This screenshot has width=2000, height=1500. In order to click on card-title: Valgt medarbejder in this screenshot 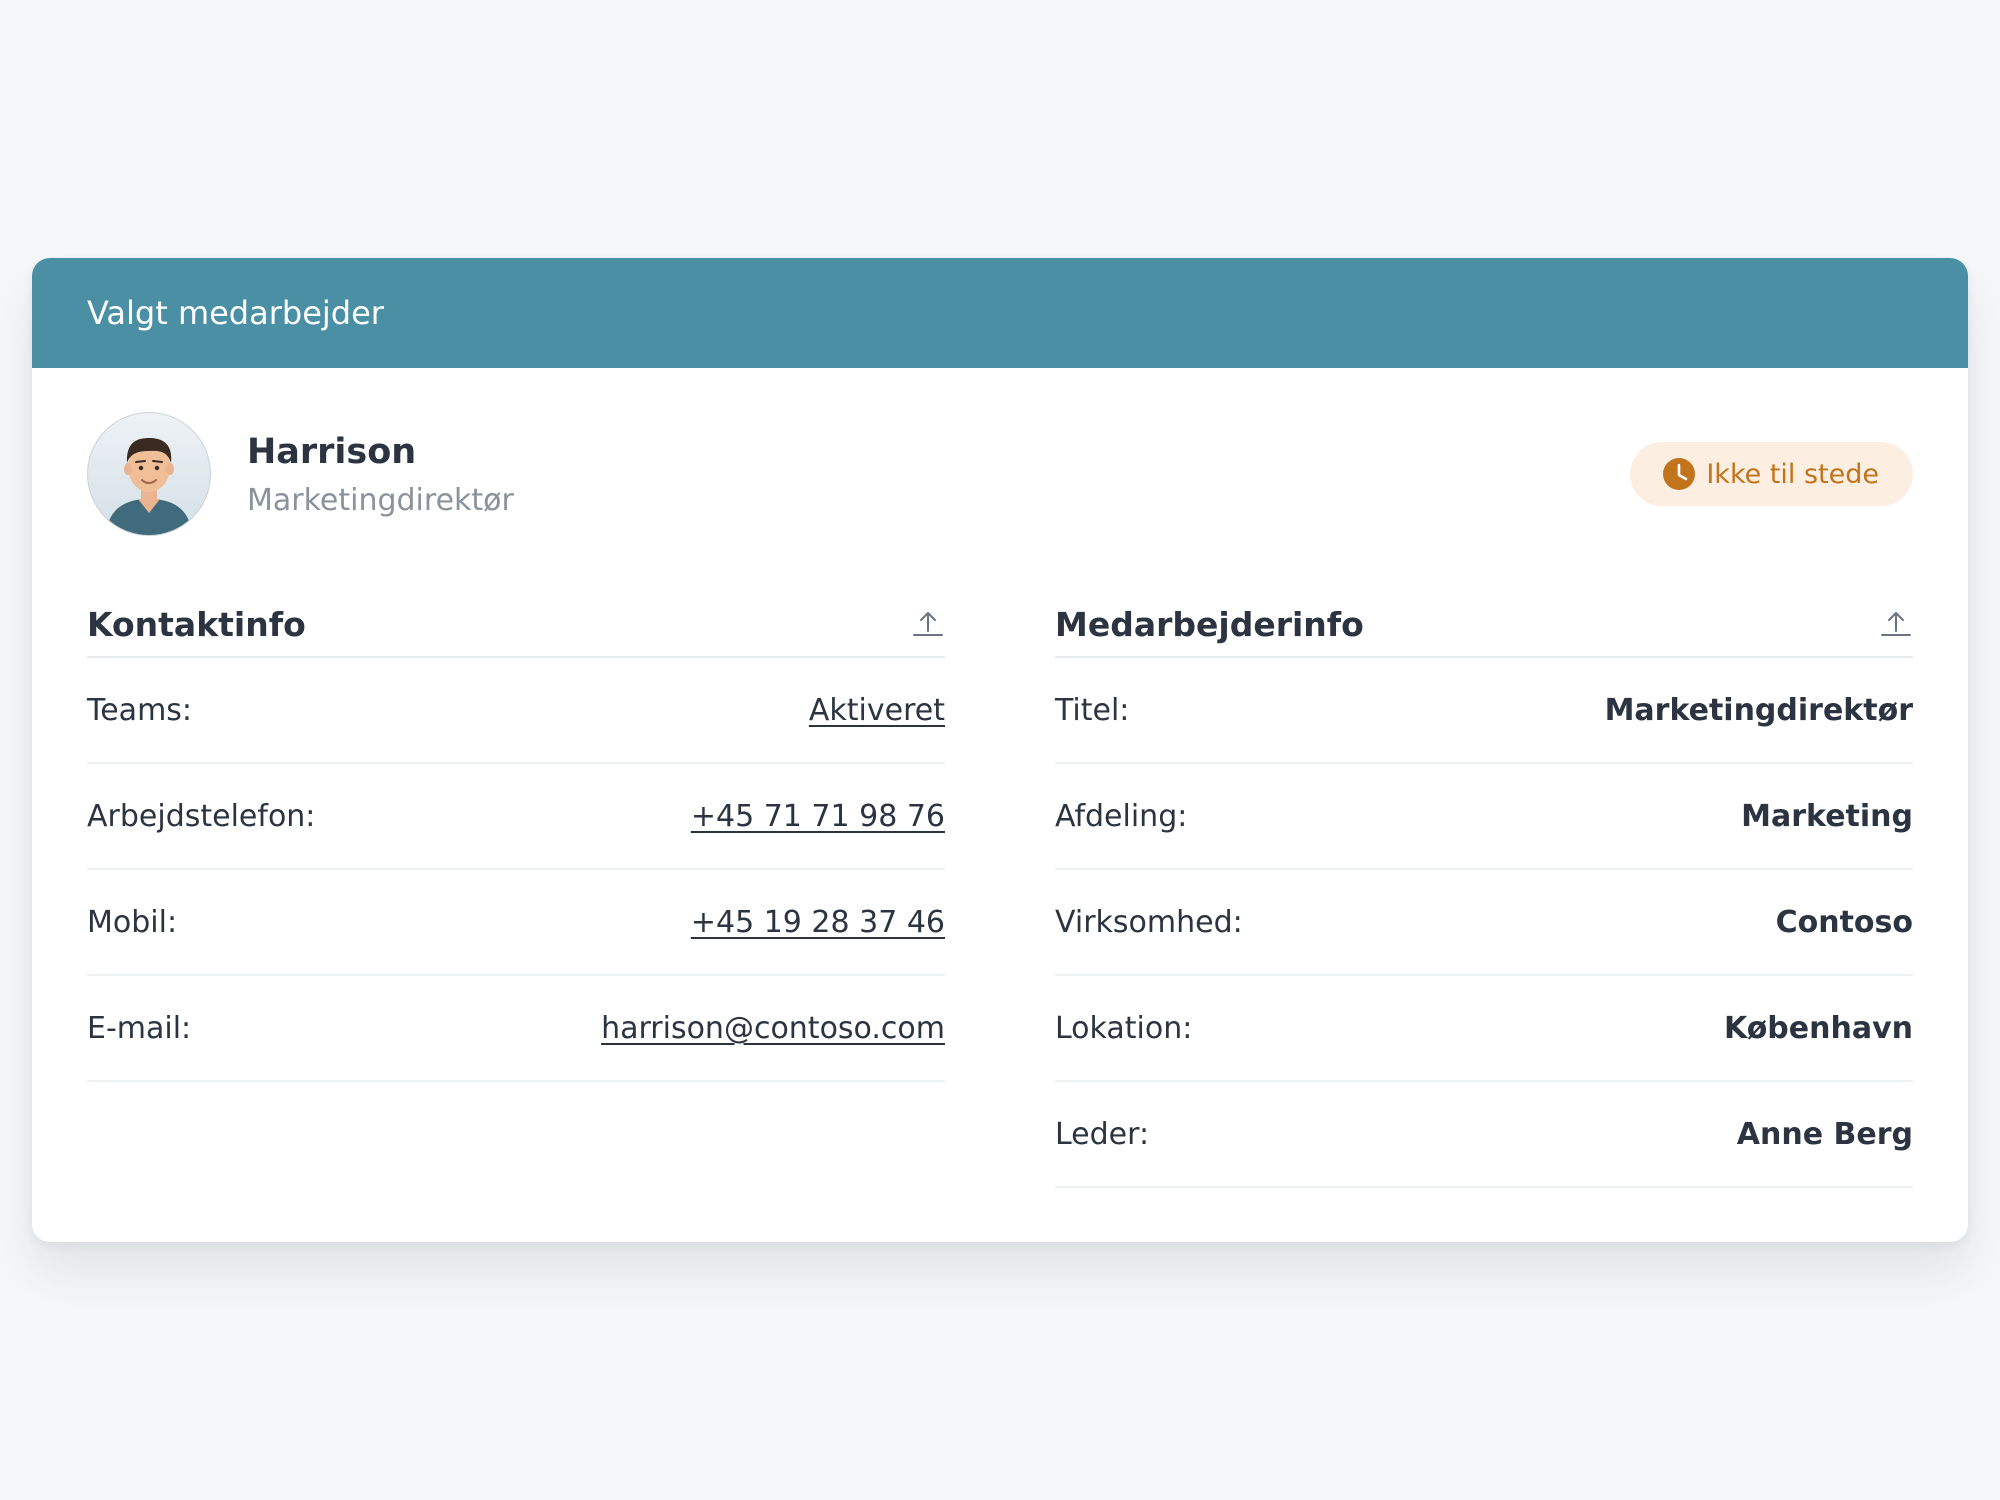, I will do `click(235, 313)`.